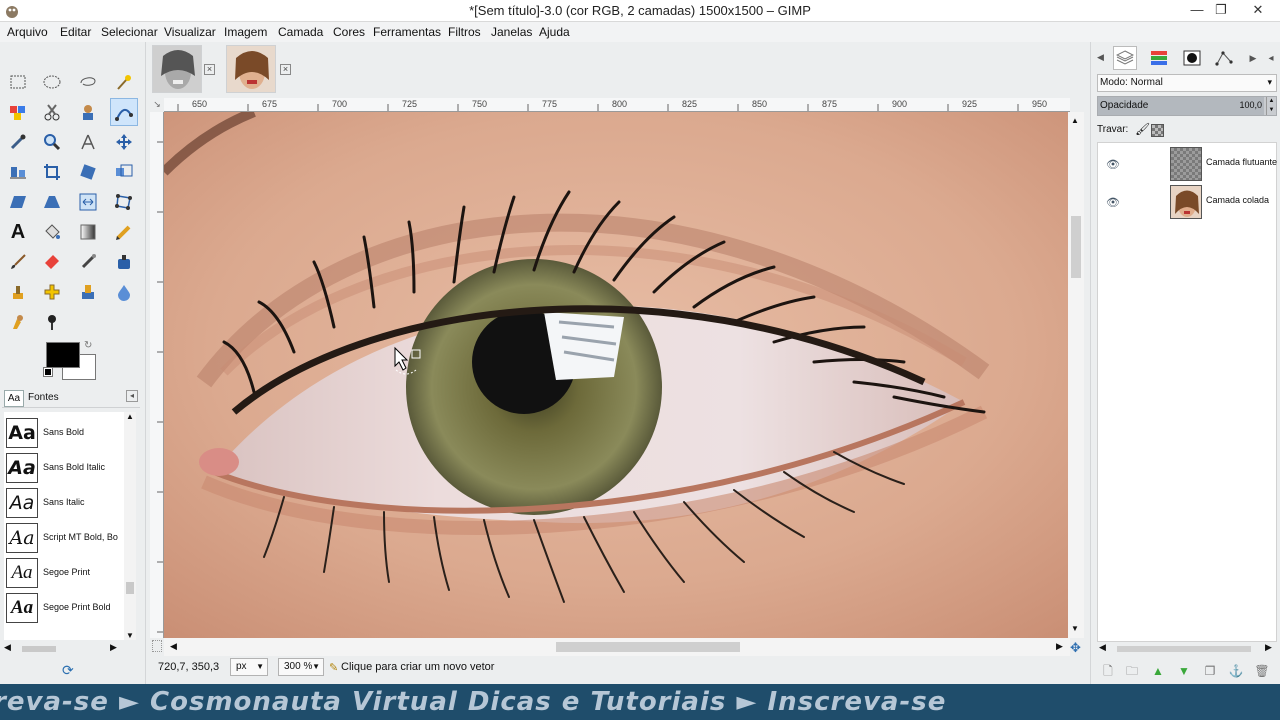 The width and height of the screenshot is (1280, 720). What do you see at coordinates (1187, 164) in the screenshot?
I see `layer-row: 👁 Camada flutuante` at bounding box center [1187, 164].